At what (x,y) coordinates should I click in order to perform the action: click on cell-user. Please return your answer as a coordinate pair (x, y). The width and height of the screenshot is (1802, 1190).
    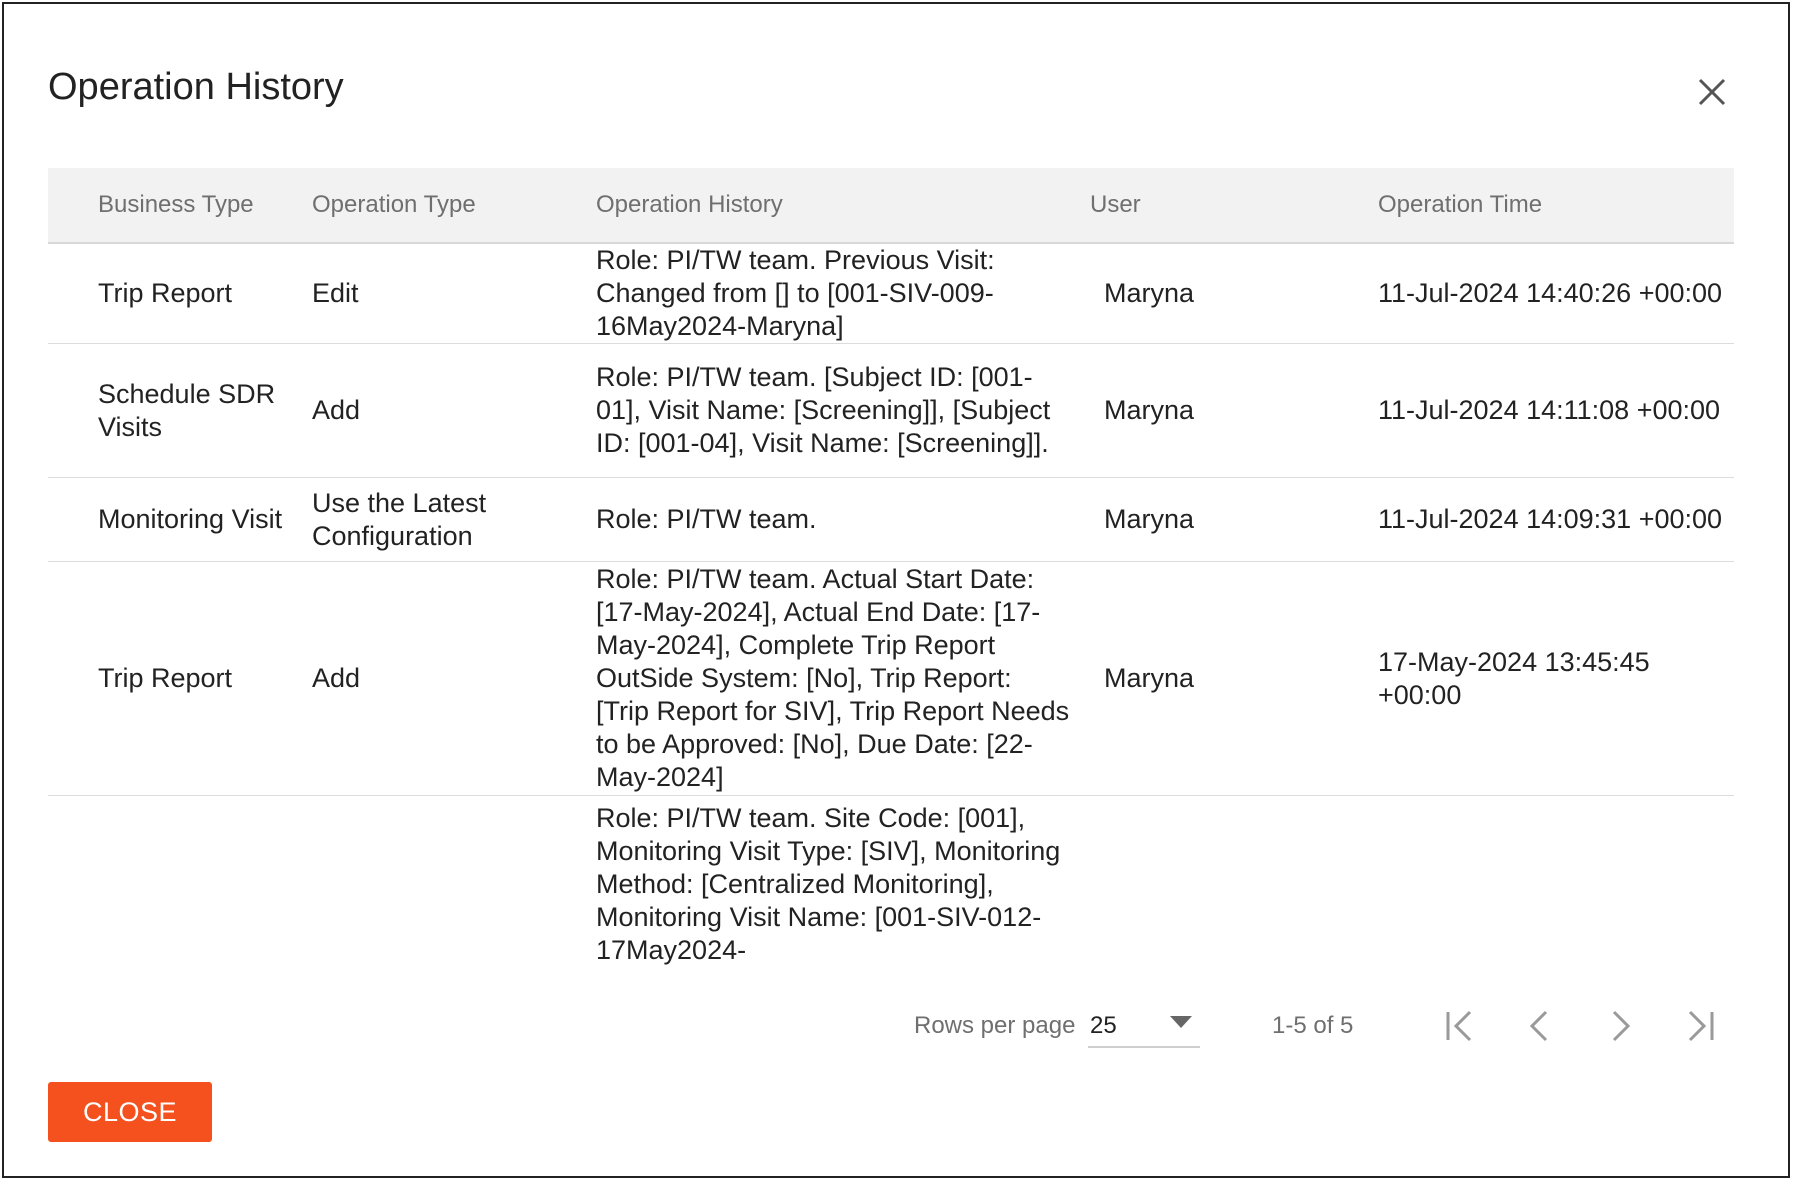
    Looking at the image, I should click on (1234, 881).